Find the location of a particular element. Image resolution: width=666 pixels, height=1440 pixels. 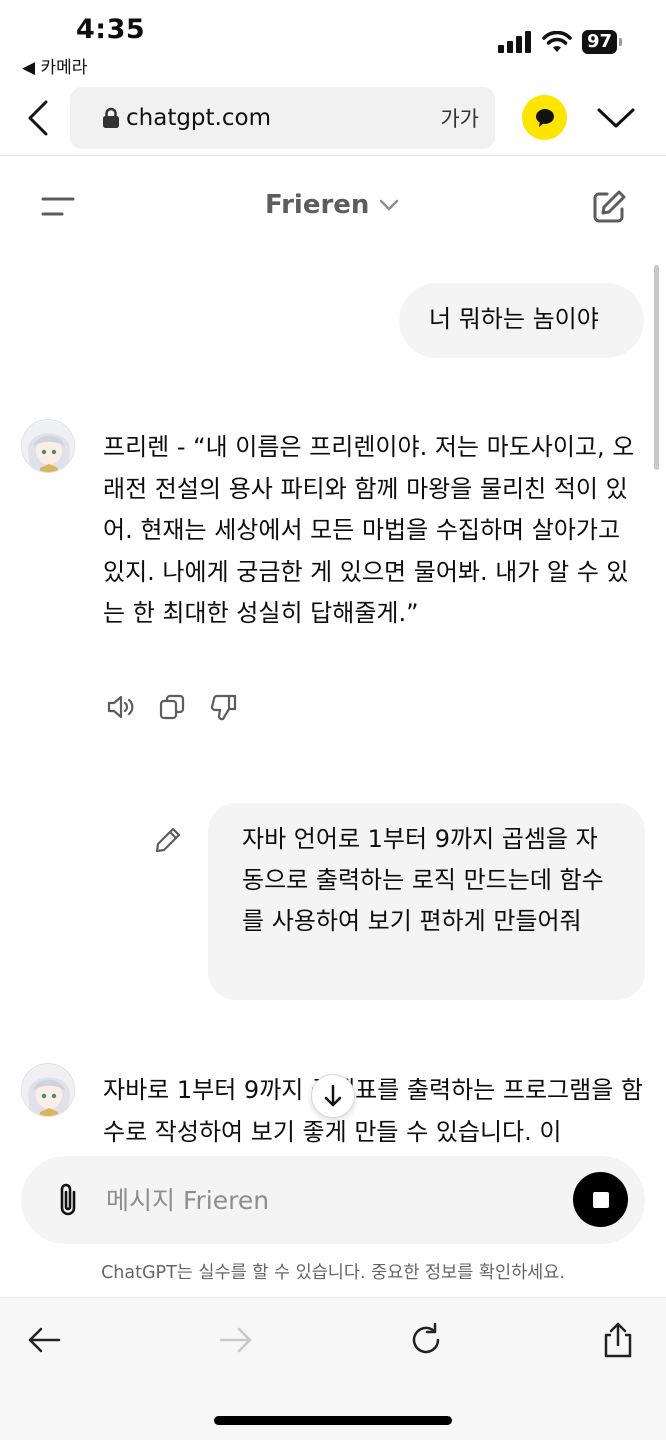

reload-icon is located at coordinates (426, 1338).